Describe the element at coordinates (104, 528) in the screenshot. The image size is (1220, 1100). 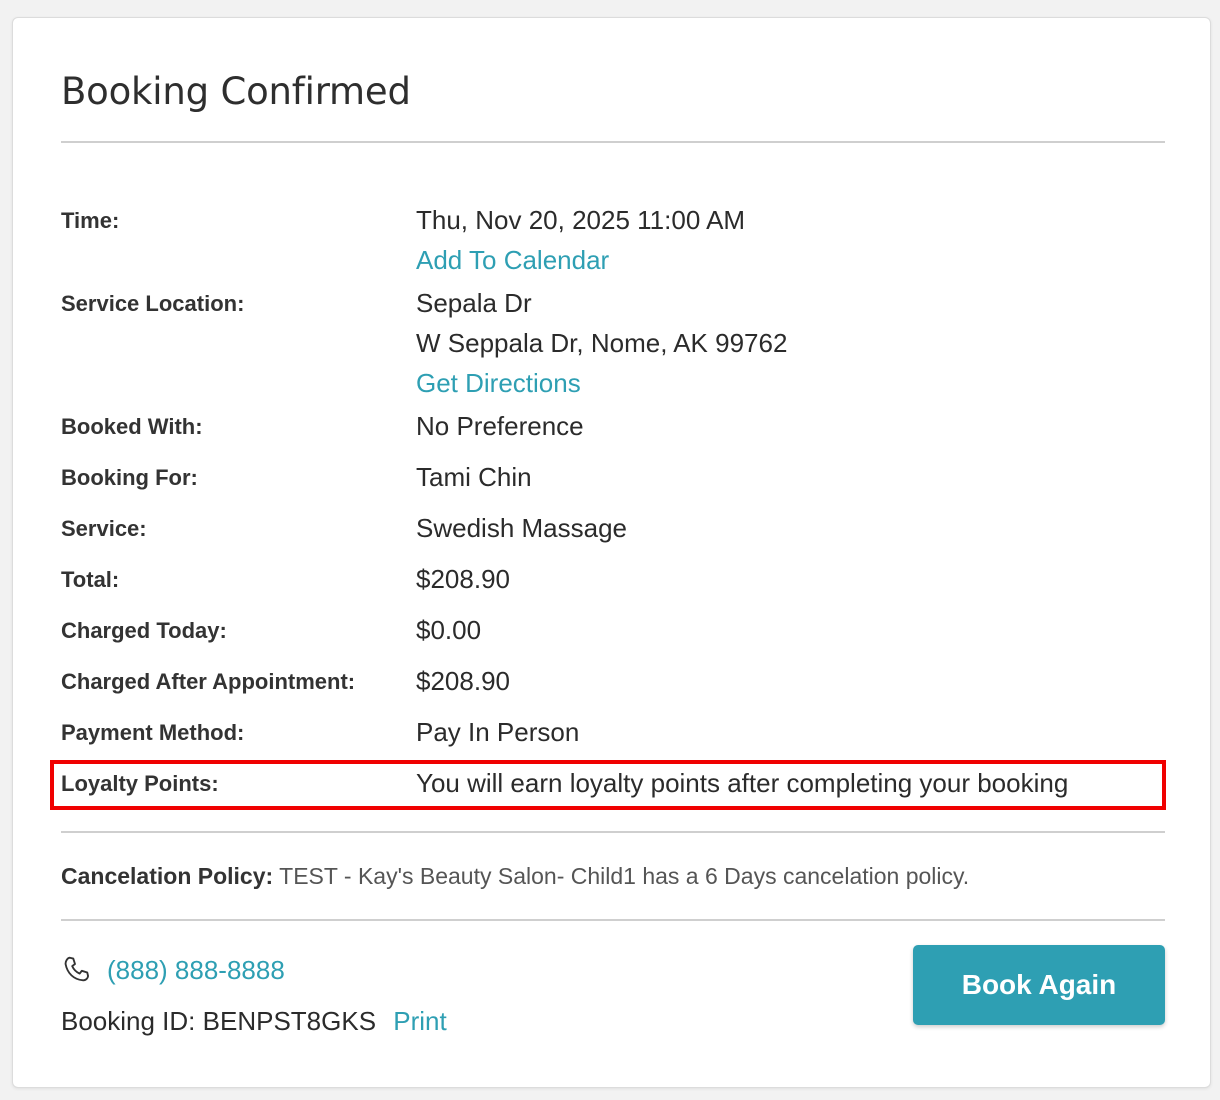
I see `service-label: Service:` at that location.